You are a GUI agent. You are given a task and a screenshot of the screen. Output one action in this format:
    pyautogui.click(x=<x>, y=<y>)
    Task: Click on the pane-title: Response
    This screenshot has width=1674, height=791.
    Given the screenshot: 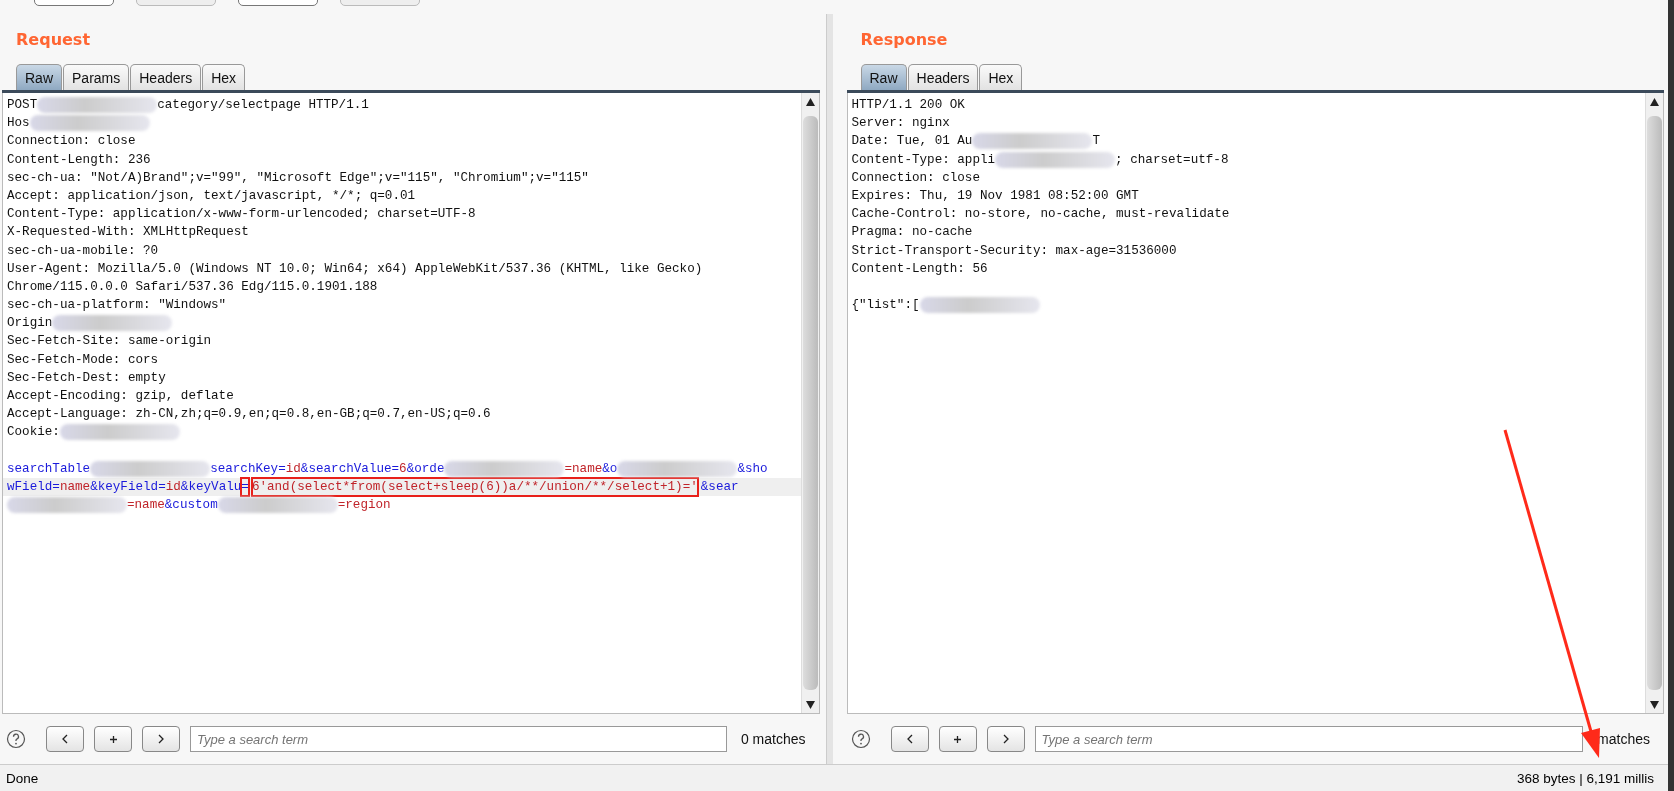 What is the action you would take?
    pyautogui.click(x=904, y=40)
    